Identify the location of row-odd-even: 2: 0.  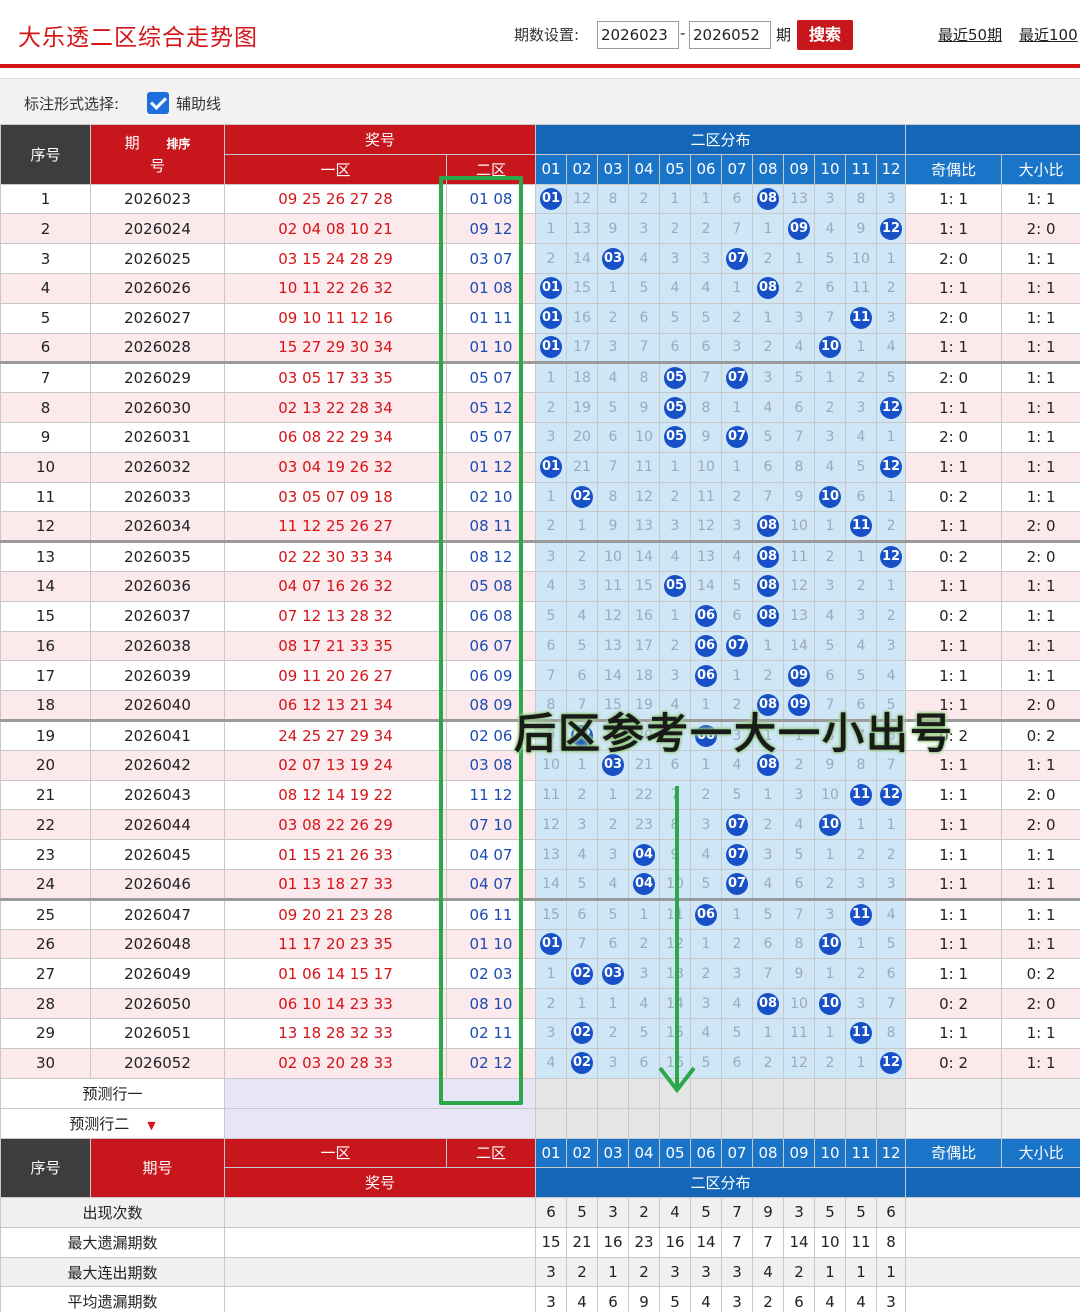
(954, 318).